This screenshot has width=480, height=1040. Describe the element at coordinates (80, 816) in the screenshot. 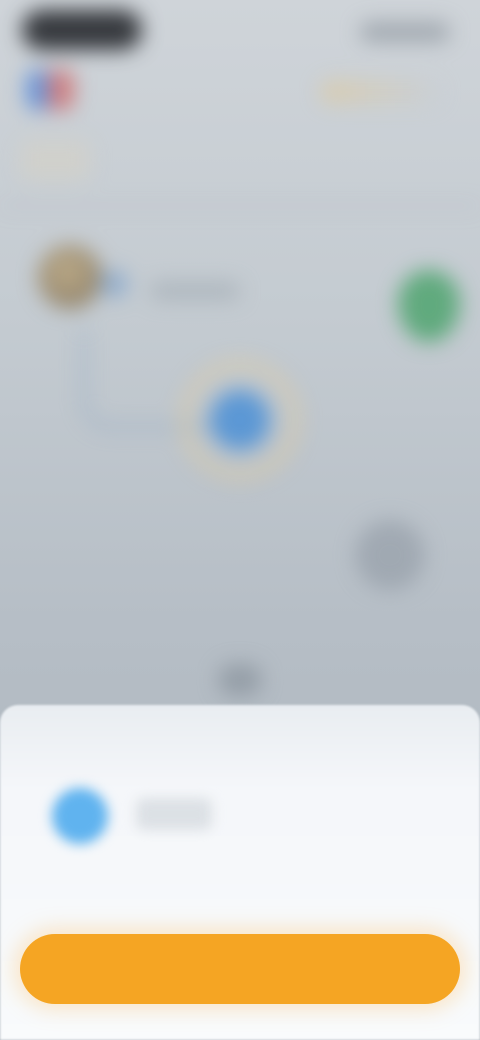

I see `destination-icon` at that location.